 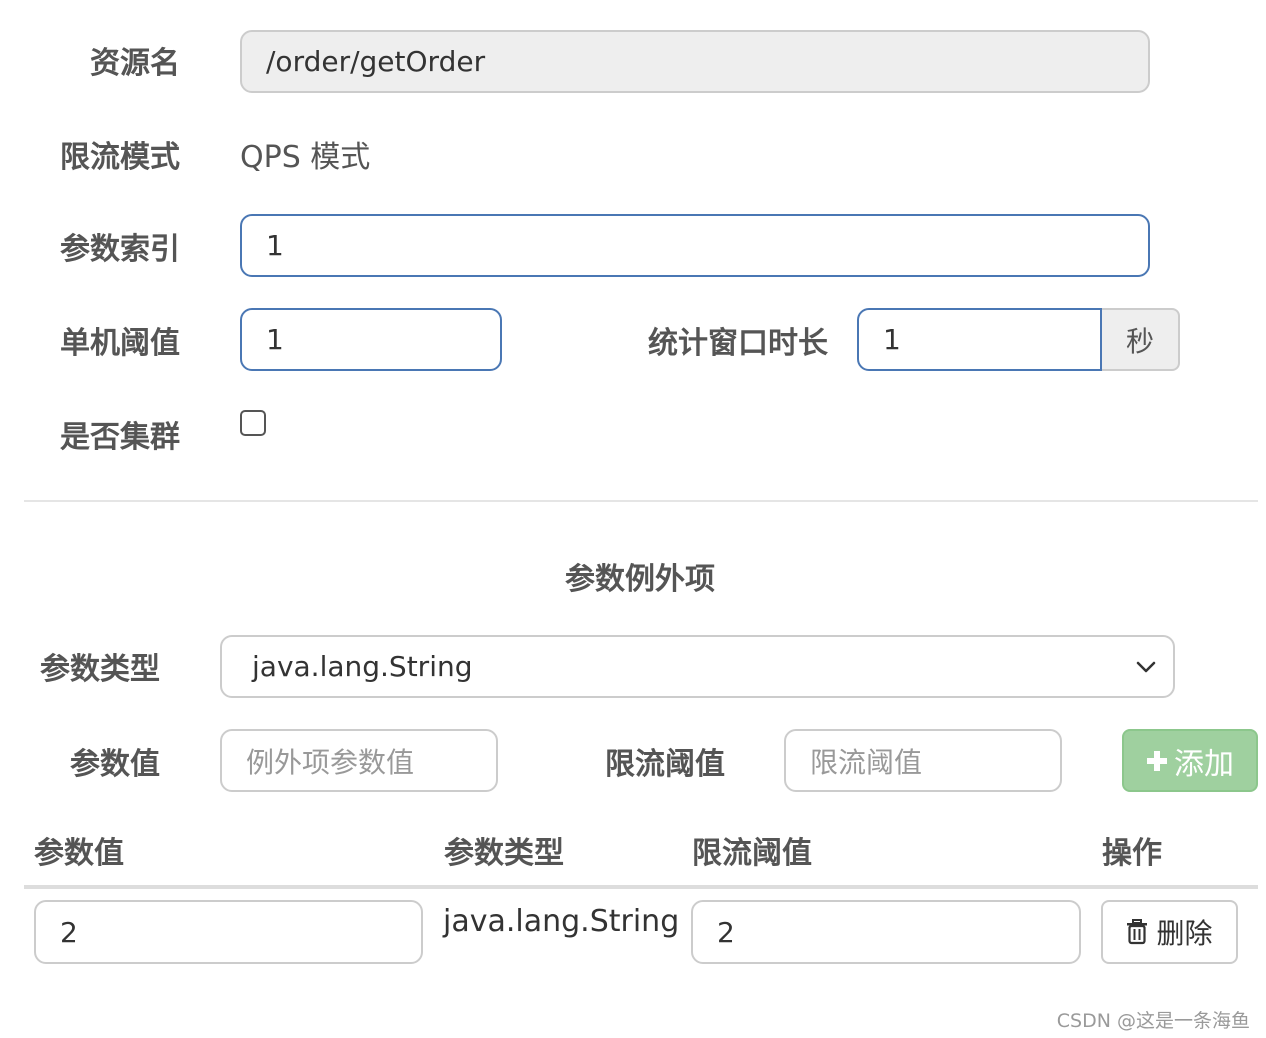 I want to click on exceptions-title: 参数例外项, so click(x=640, y=579).